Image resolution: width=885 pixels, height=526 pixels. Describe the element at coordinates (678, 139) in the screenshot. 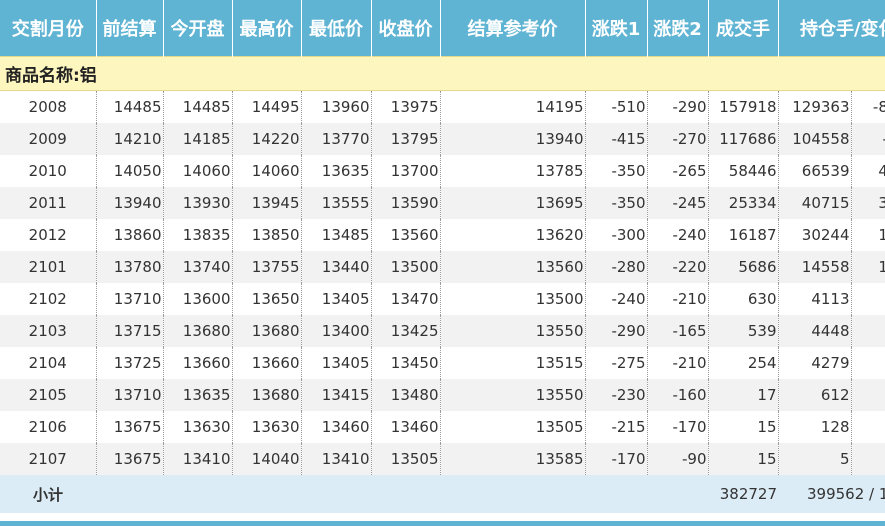

I see `cell-change2: -270` at that location.